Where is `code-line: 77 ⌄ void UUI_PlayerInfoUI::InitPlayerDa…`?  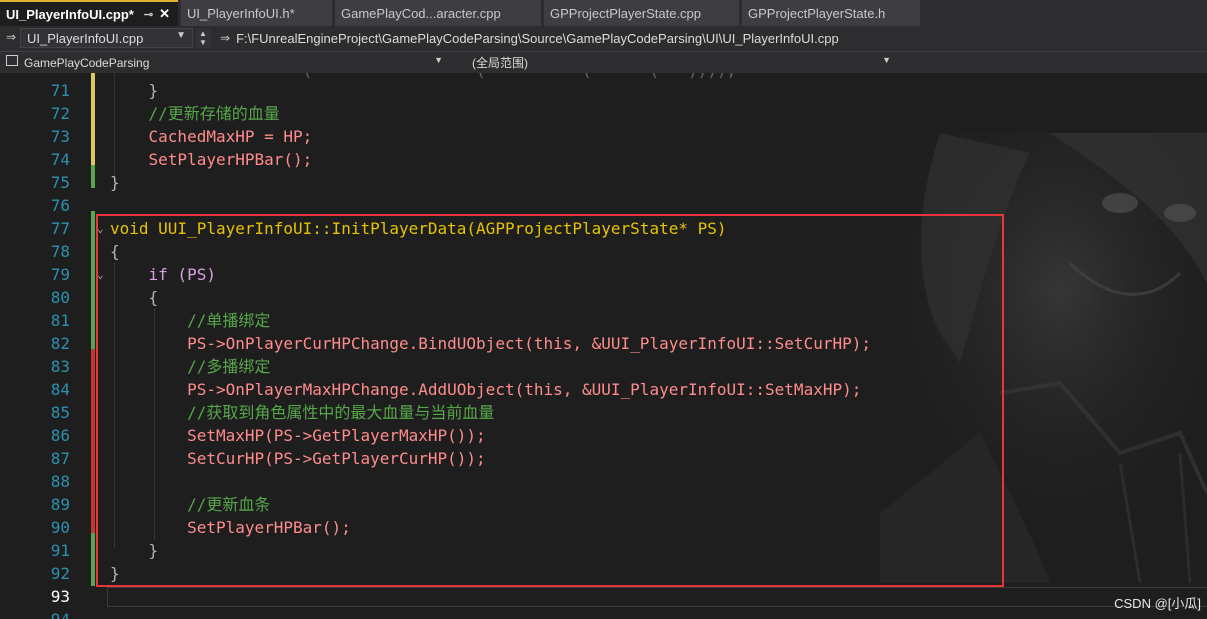
code-line: 77 ⌄ void UUI_PlayerInfoUI::InitPlayerDa… is located at coordinates (603, 228).